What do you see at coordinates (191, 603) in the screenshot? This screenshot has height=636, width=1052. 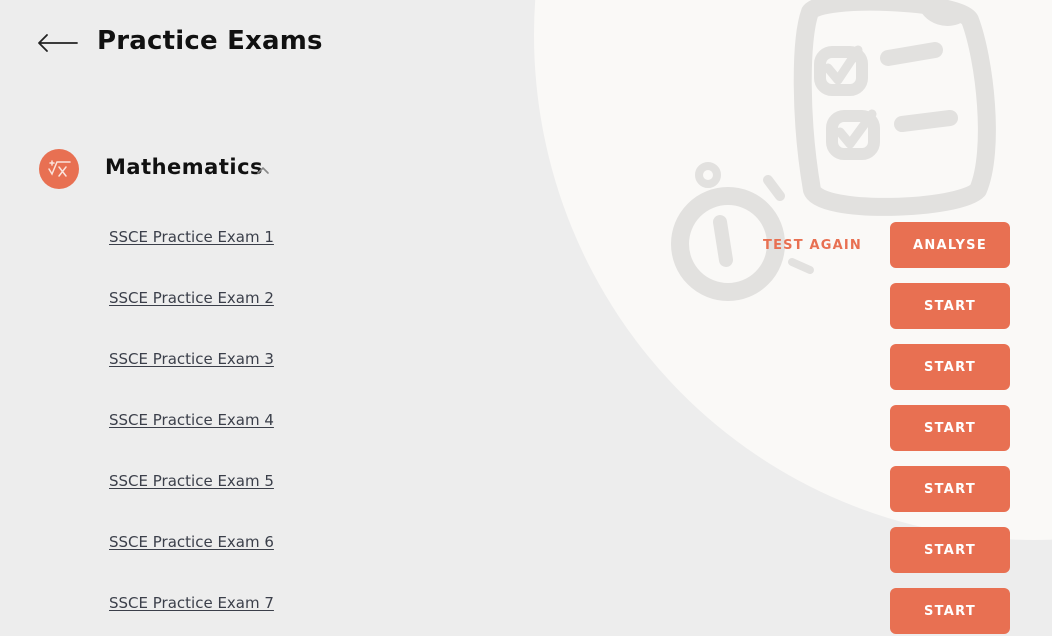 I see `exam-link: SSCE Practice Exam 7` at bounding box center [191, 603].